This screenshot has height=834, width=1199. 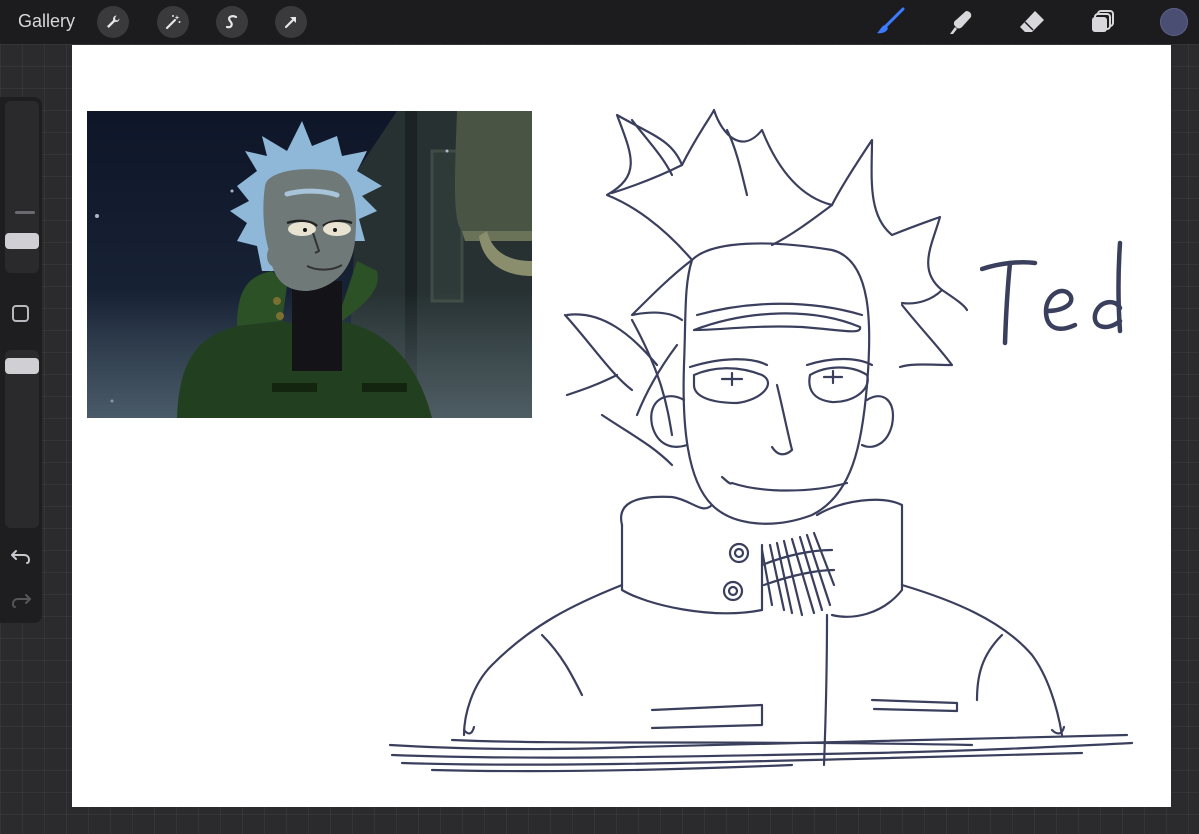 I want to click on left-sidebar, so click(x=21, y=360).